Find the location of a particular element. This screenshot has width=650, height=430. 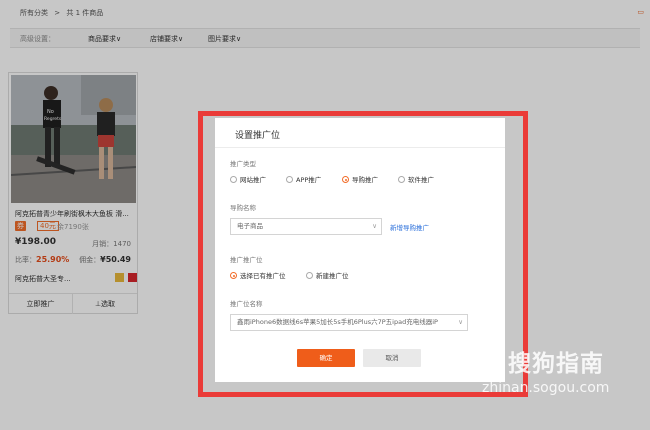

watermark: S 搜狗指南 zhinan.sogou.com is located at coordinates (555, 373).